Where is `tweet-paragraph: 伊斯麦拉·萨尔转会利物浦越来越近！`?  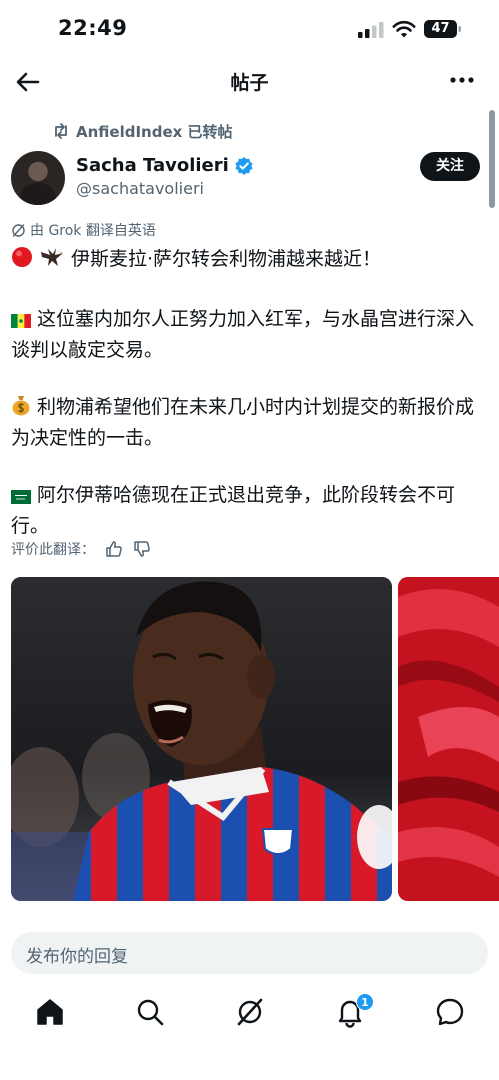
tweet-paragraph: 伊斯麦拉·萨尔转会利物浦越来越近！ is located at coordinates (250, 261).